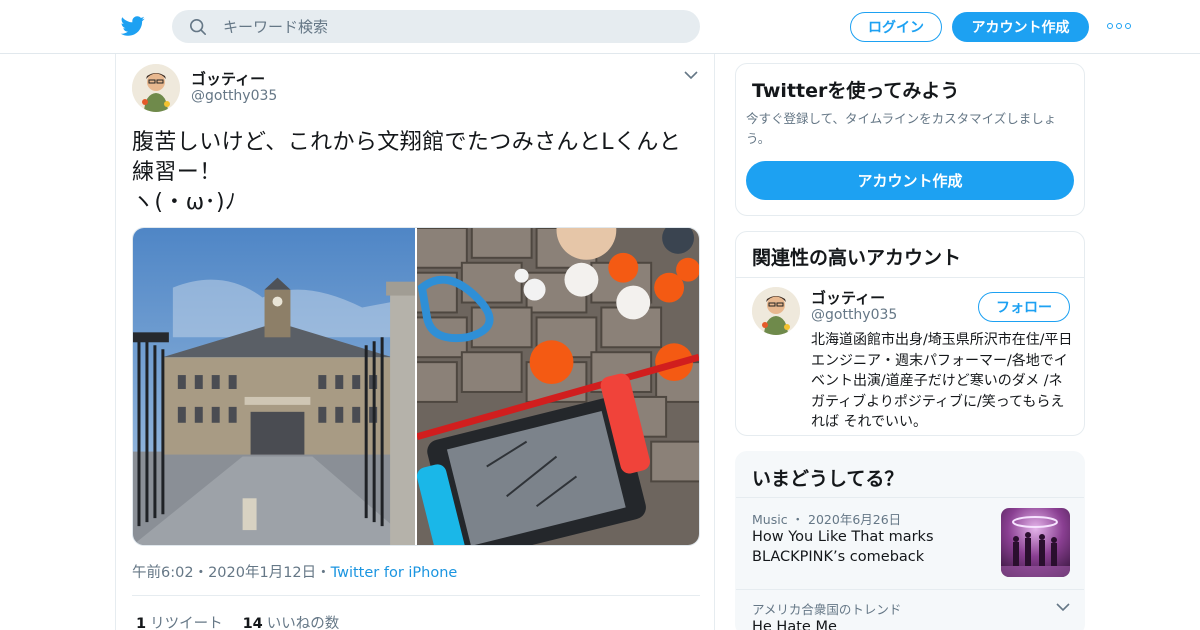  Describe the element at coordinates (848, 297) in the screenshot. I see `related-account-name: ゴッティー` at that location.